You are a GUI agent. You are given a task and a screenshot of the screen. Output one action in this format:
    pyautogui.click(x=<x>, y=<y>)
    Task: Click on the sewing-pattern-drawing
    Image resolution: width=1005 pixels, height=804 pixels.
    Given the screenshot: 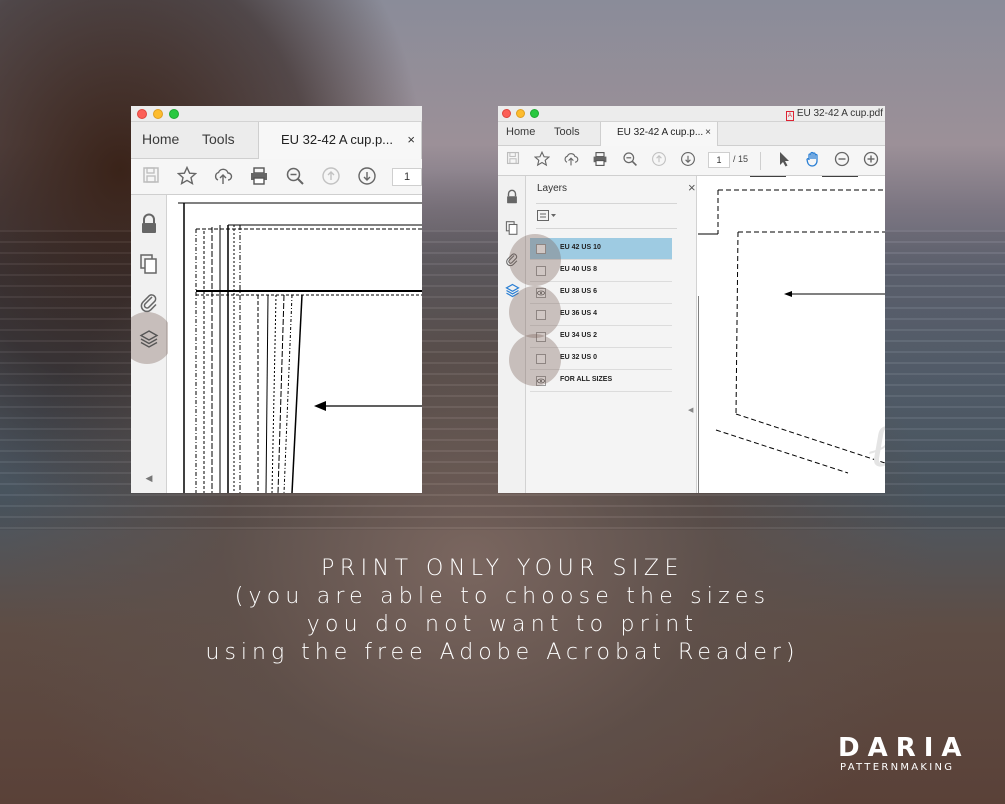 What is the action you would take?
    pyautogui.click(x=300, y=347)
    